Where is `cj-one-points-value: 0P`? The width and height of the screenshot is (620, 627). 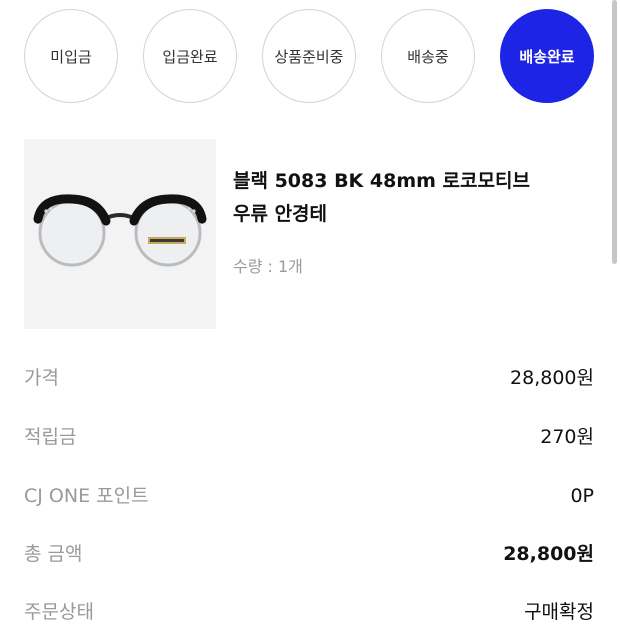 cj-one-points-value: 0P is located at coordinates (582, 496).